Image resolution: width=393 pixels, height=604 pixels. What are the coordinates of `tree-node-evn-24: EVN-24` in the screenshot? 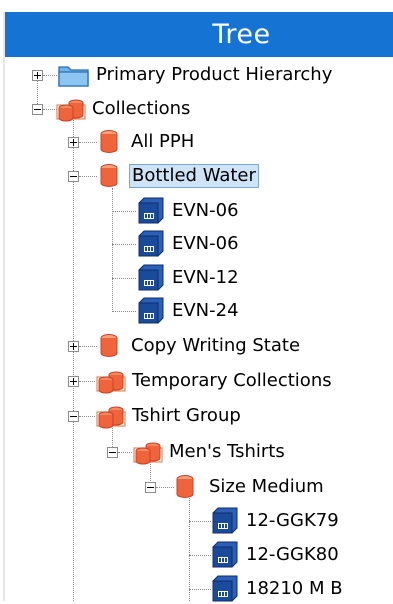 It's located at (188, 311).